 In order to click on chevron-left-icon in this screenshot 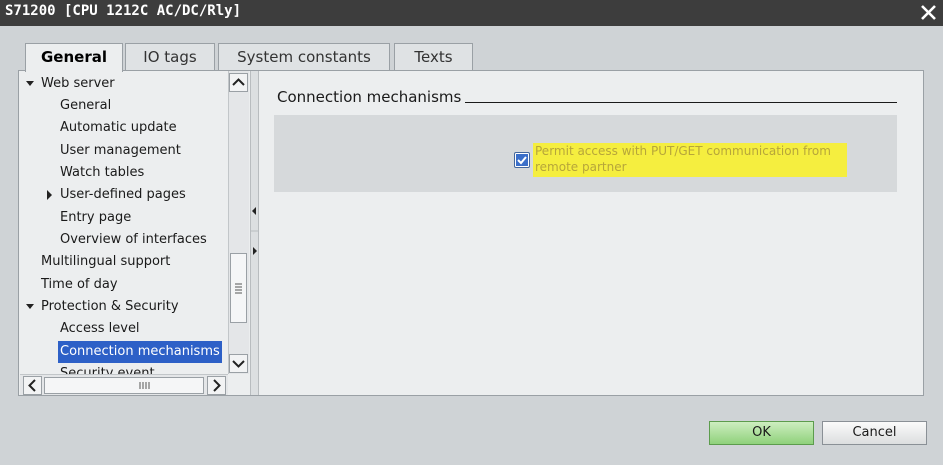, I will do `click(32, 385)`.